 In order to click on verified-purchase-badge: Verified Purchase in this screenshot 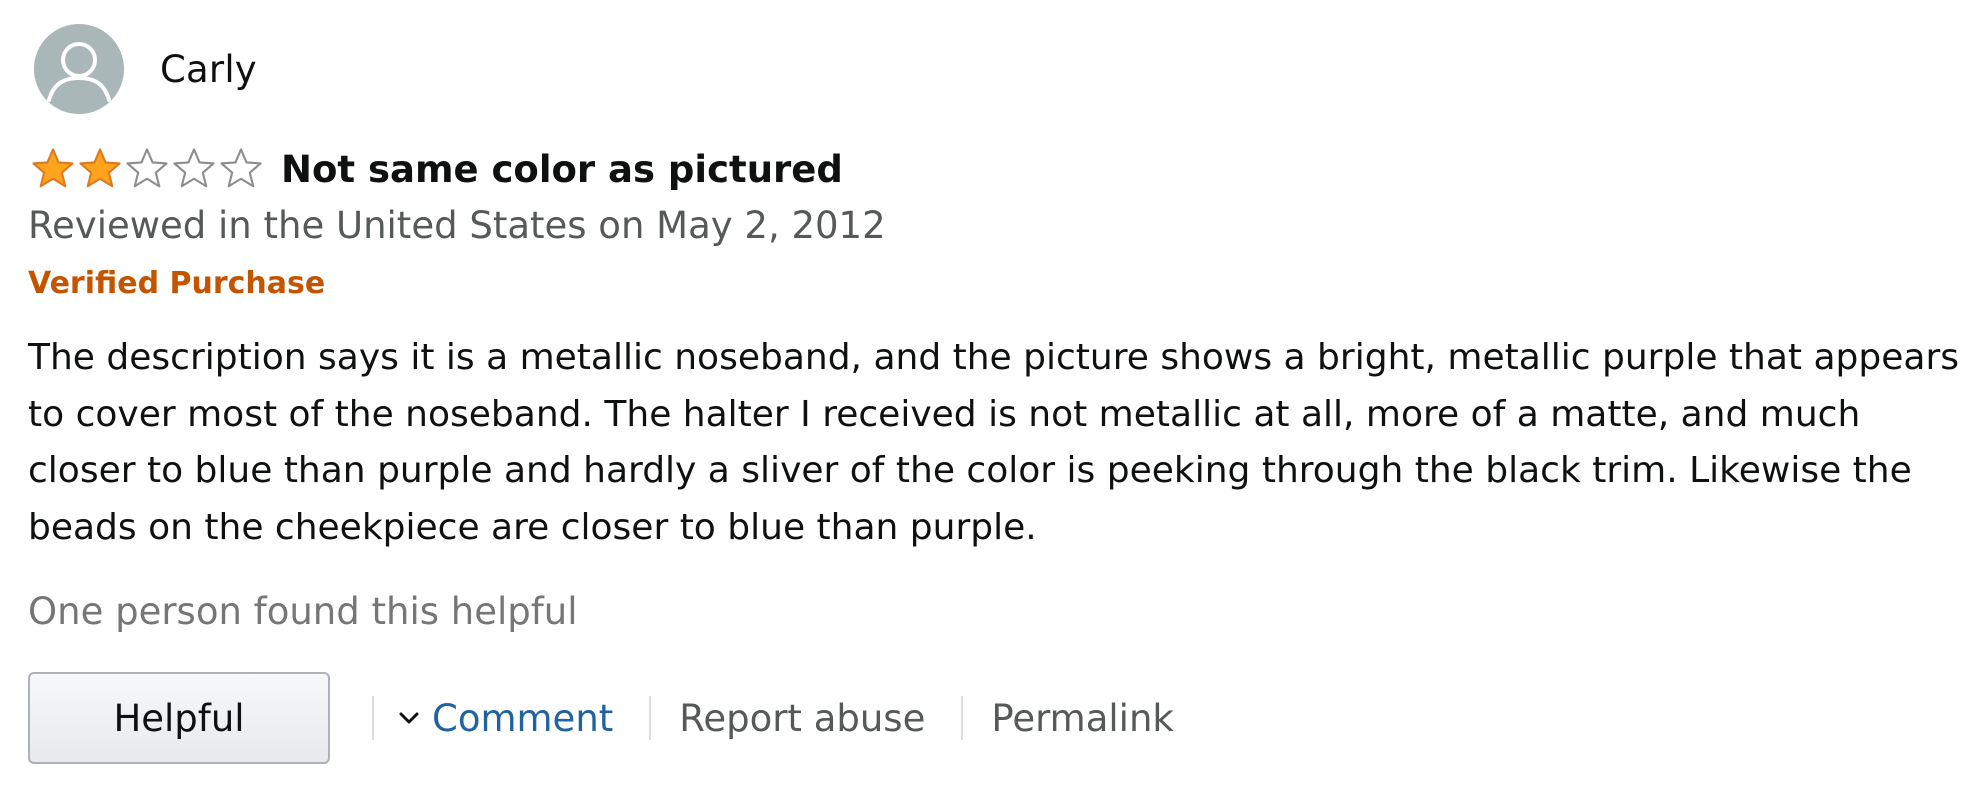, I will do `click(177, 283)`.